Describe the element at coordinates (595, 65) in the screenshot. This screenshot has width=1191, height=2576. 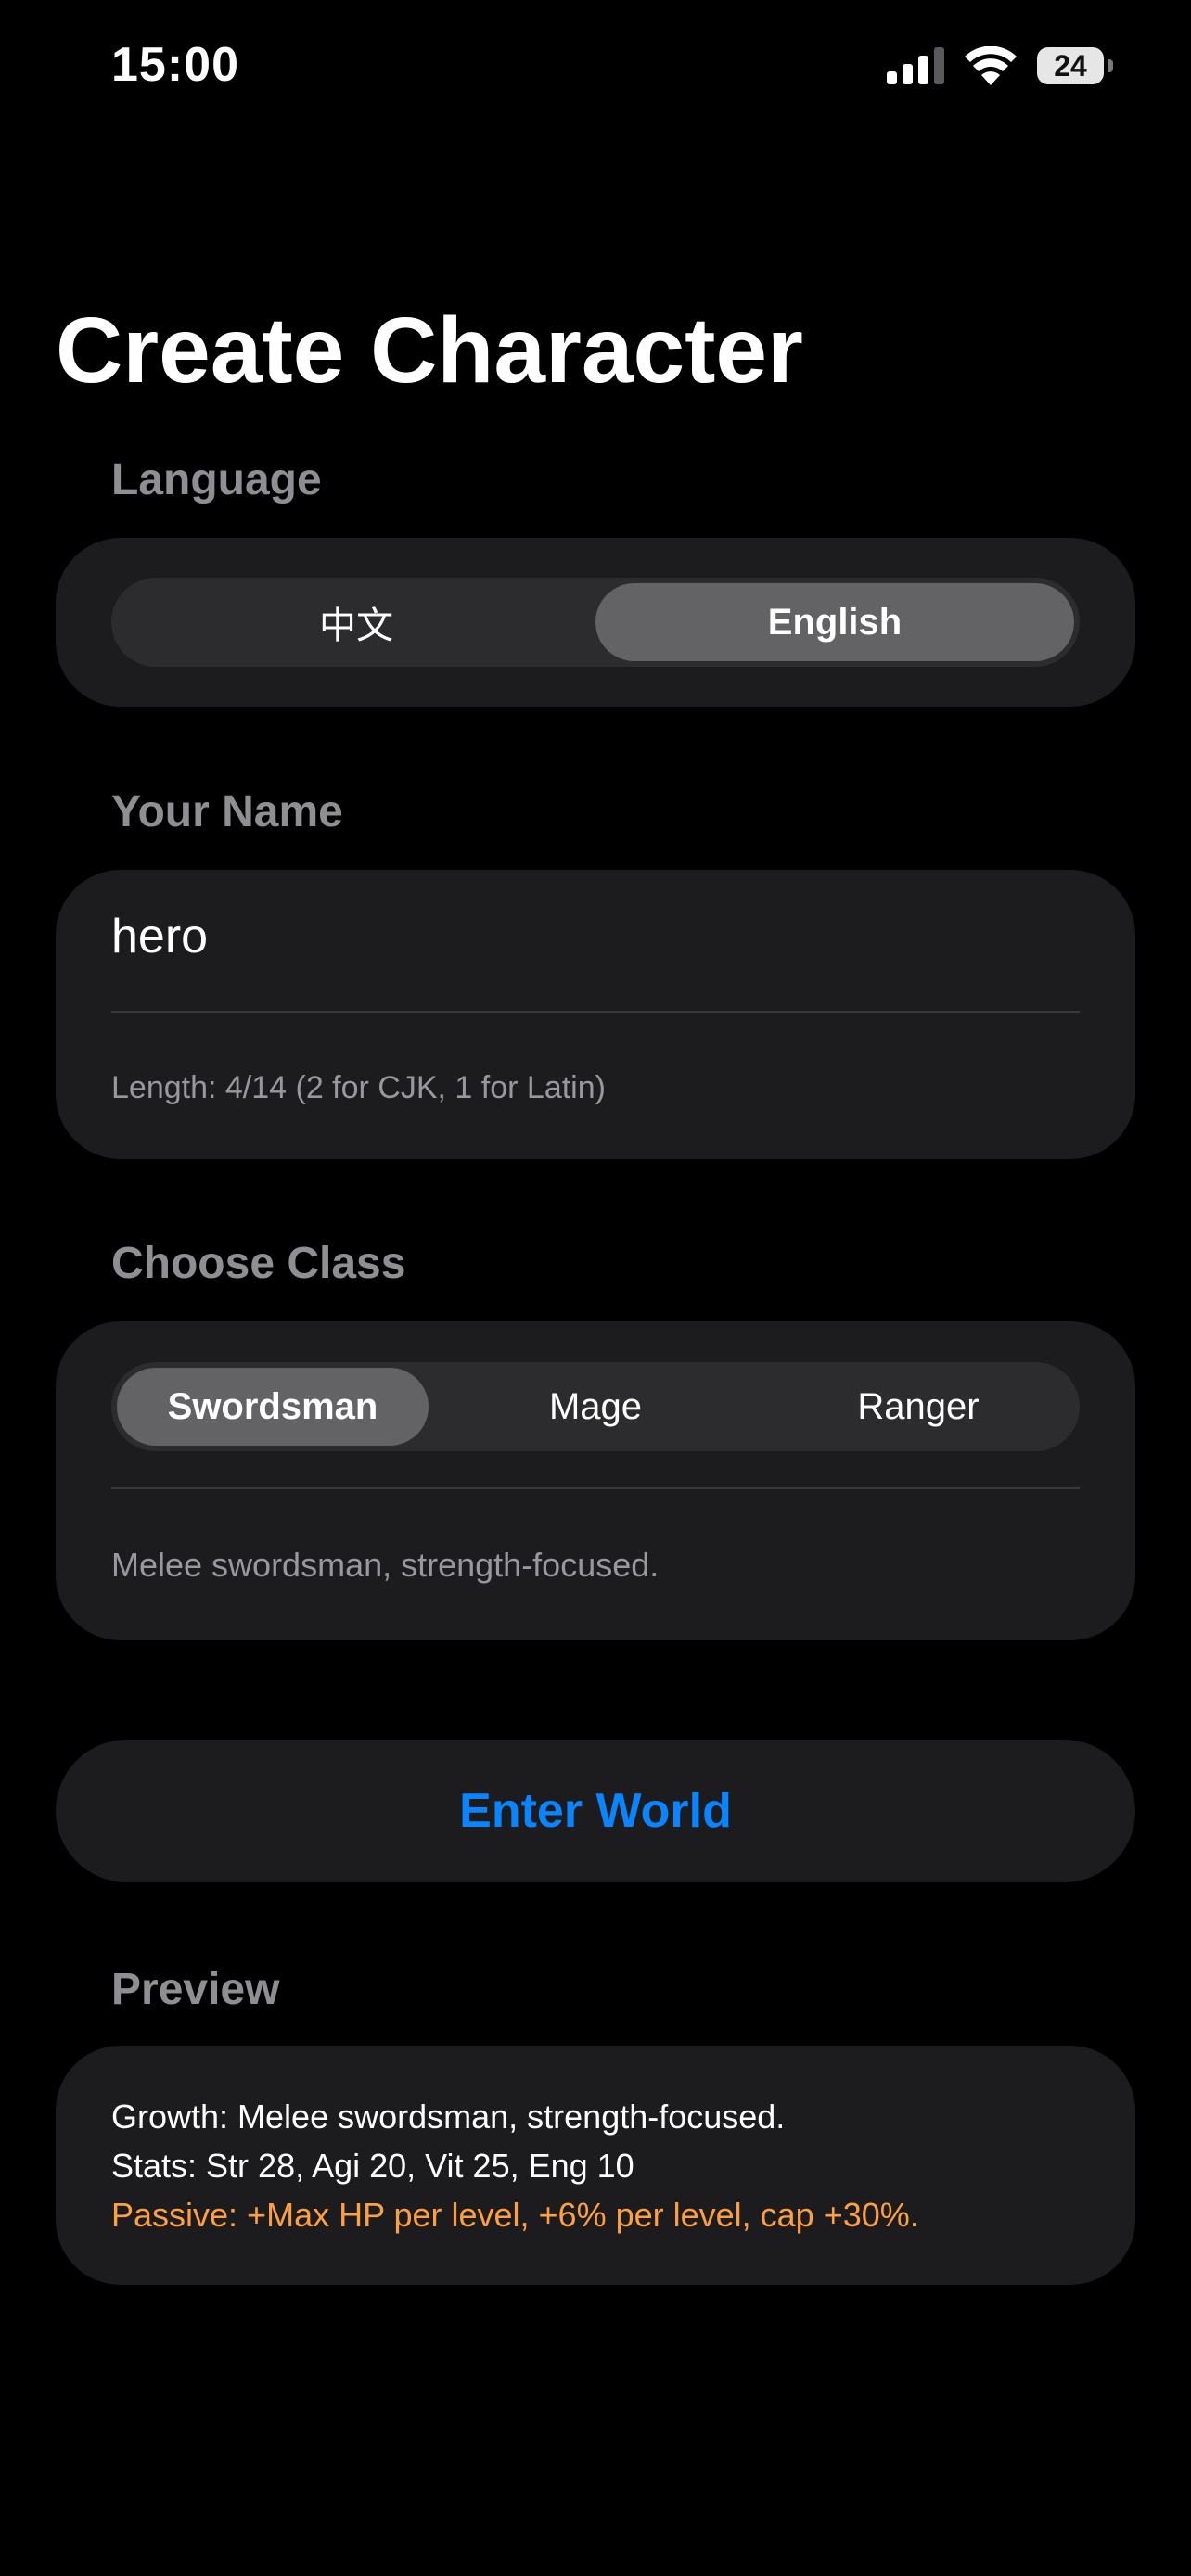
I see `status-bar: 15:00 24` at that location.